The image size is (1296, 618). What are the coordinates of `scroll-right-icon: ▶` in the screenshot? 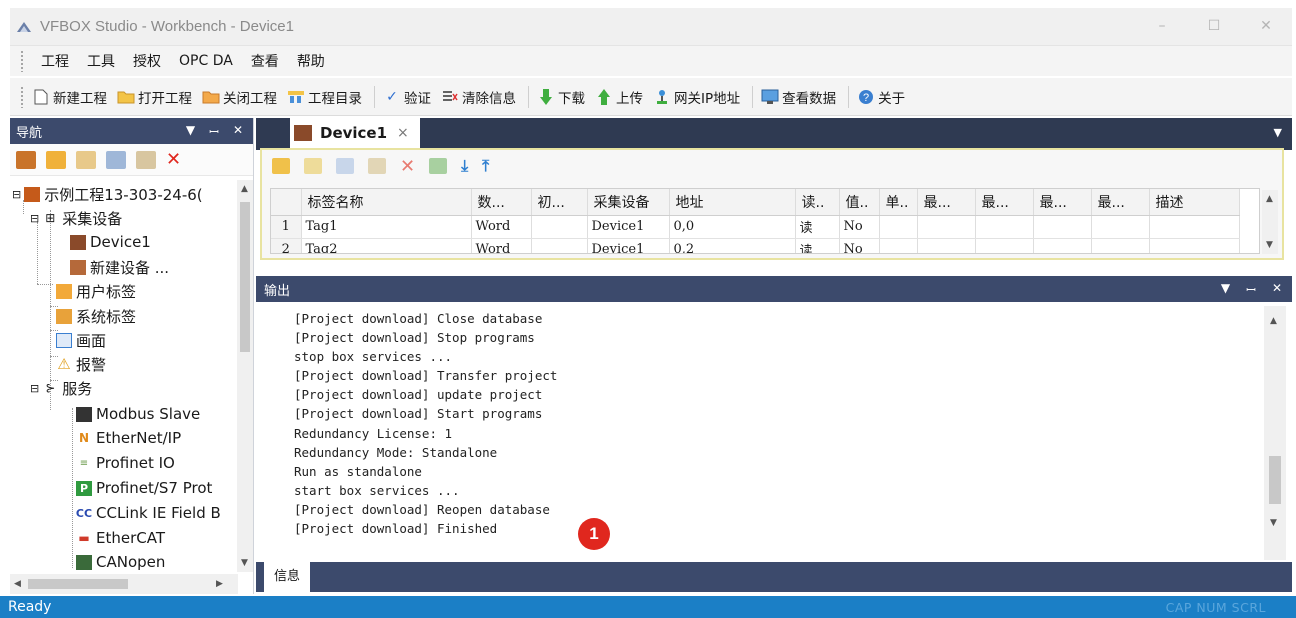 It's located at (219, 584).